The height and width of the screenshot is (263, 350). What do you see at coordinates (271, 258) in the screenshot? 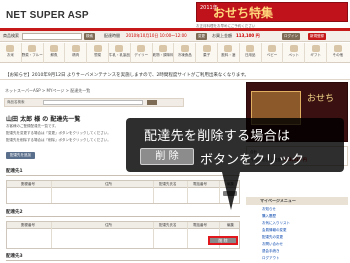
I see `menu-item-logout: ログアウト` at bounding box center [271, 258].